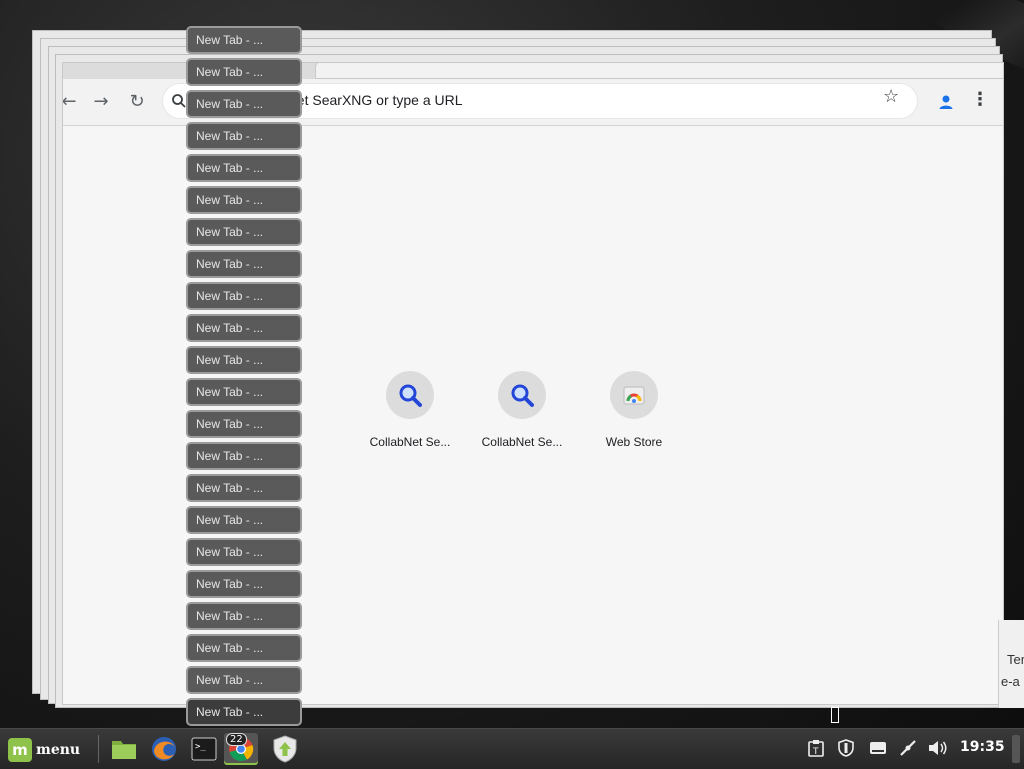 This screenshot has height=769, width=1024. Describe the element at coordinates (1015, 659) in the screenshot. I see `side-window-text: Ter` at that location.